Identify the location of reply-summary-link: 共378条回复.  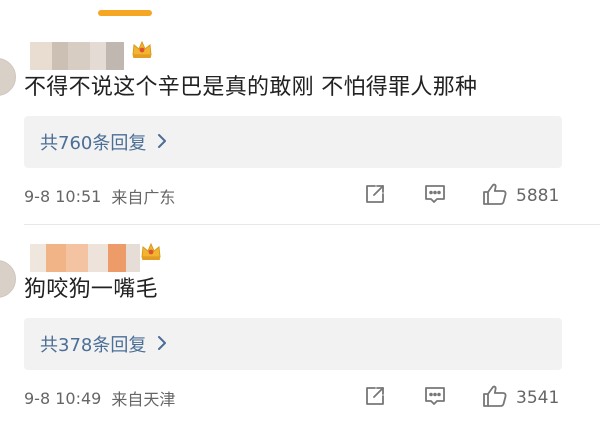
(293, 344).